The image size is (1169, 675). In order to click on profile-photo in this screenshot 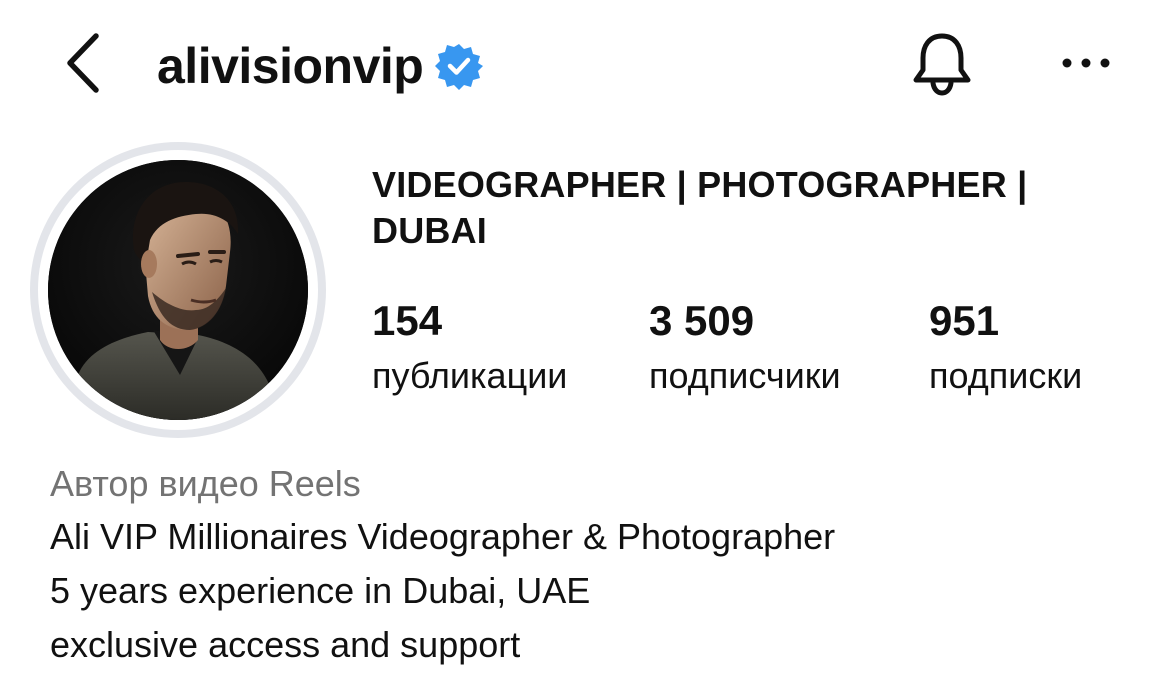, I will do `click(178, 290)`.